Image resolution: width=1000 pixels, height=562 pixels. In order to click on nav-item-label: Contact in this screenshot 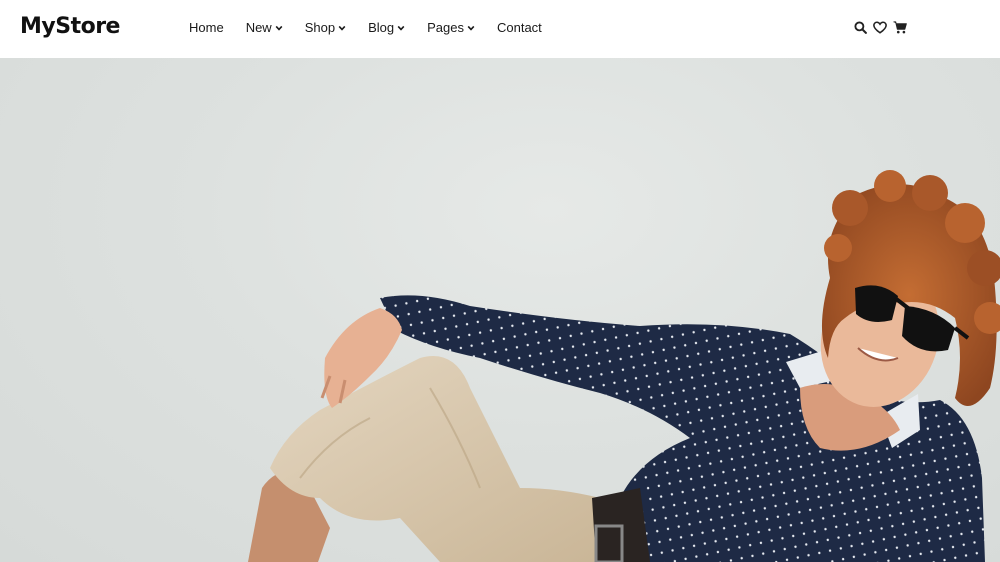, I will do `click(519, 27)`.